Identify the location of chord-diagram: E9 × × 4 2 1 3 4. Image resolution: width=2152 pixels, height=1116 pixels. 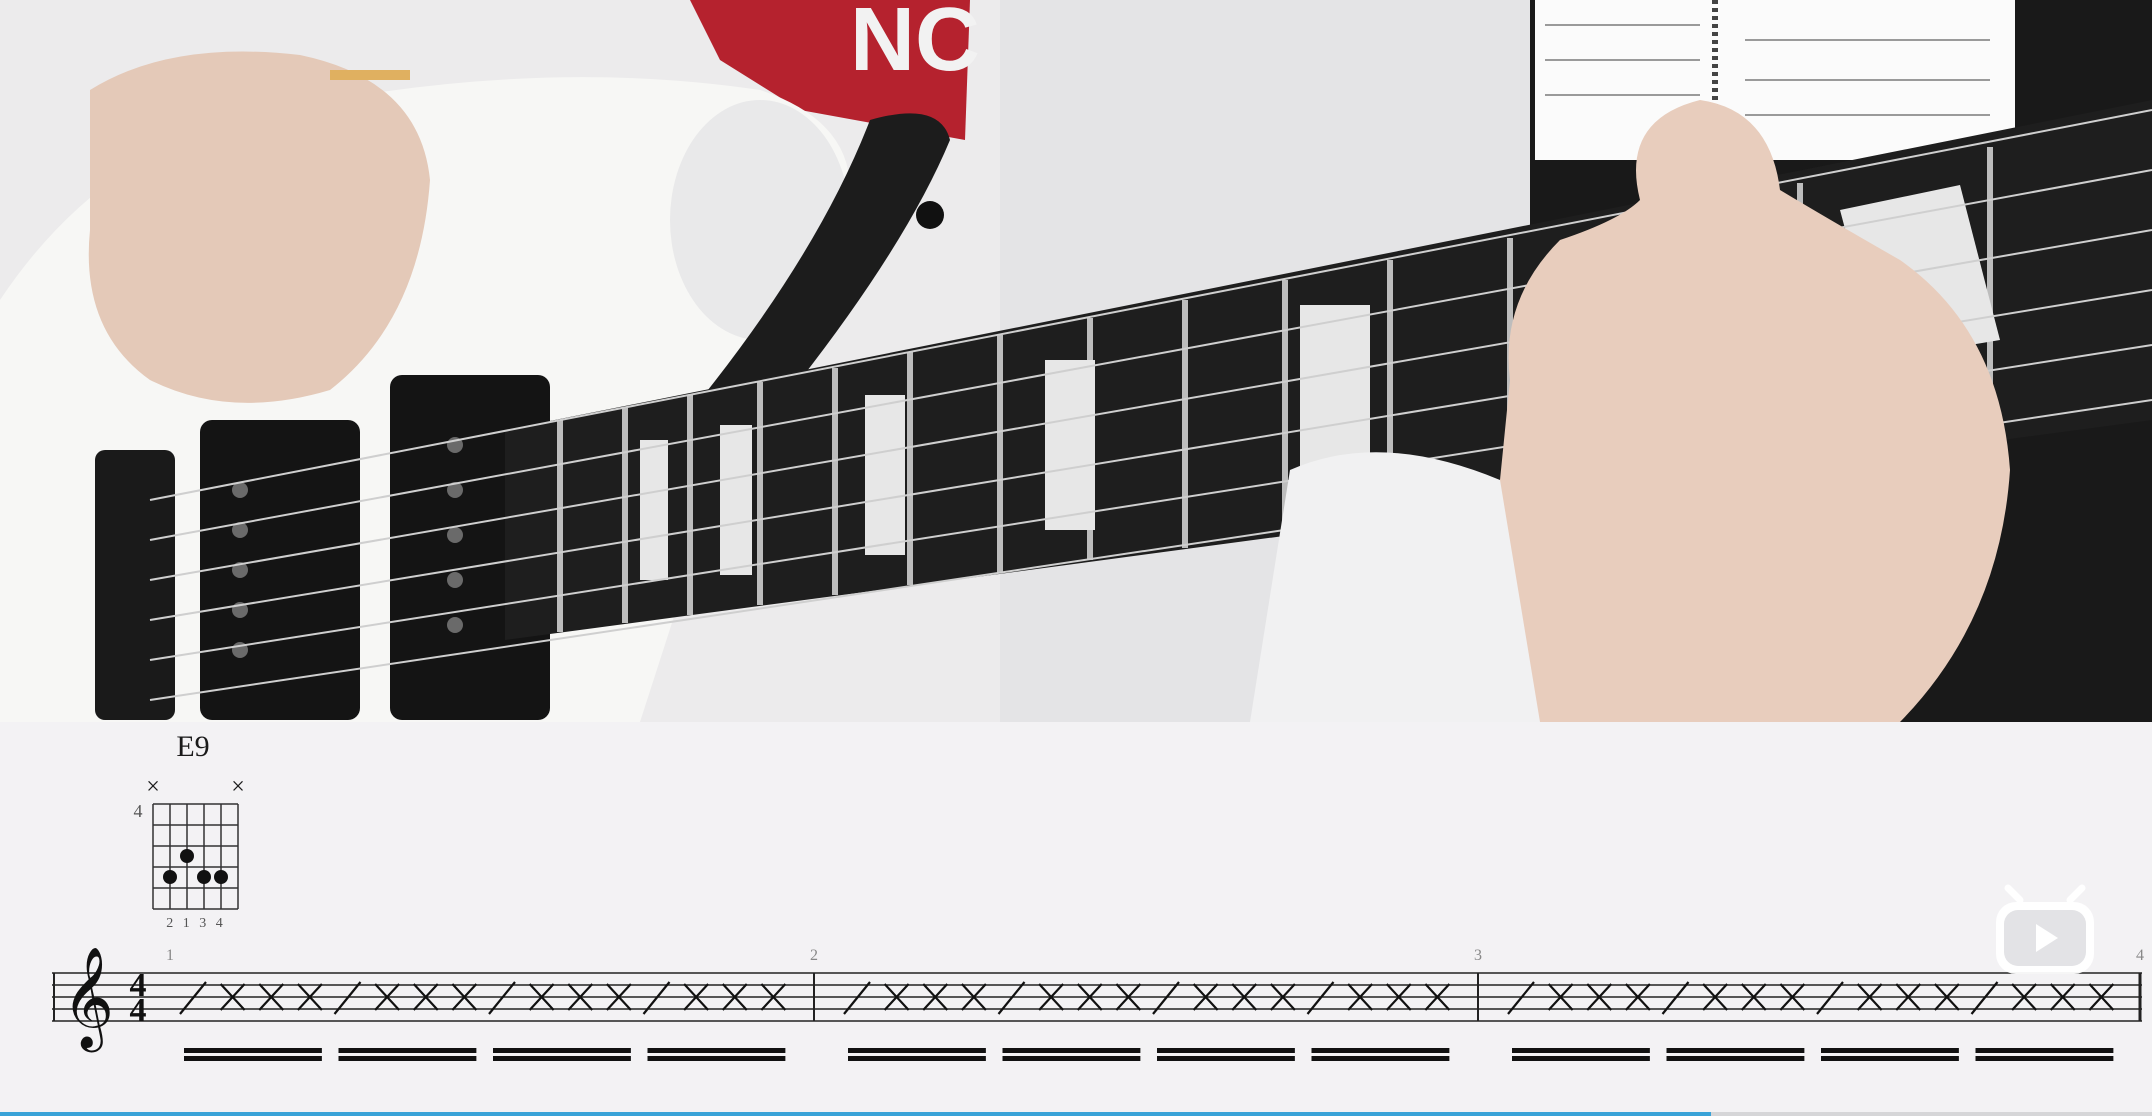
(189, 830).